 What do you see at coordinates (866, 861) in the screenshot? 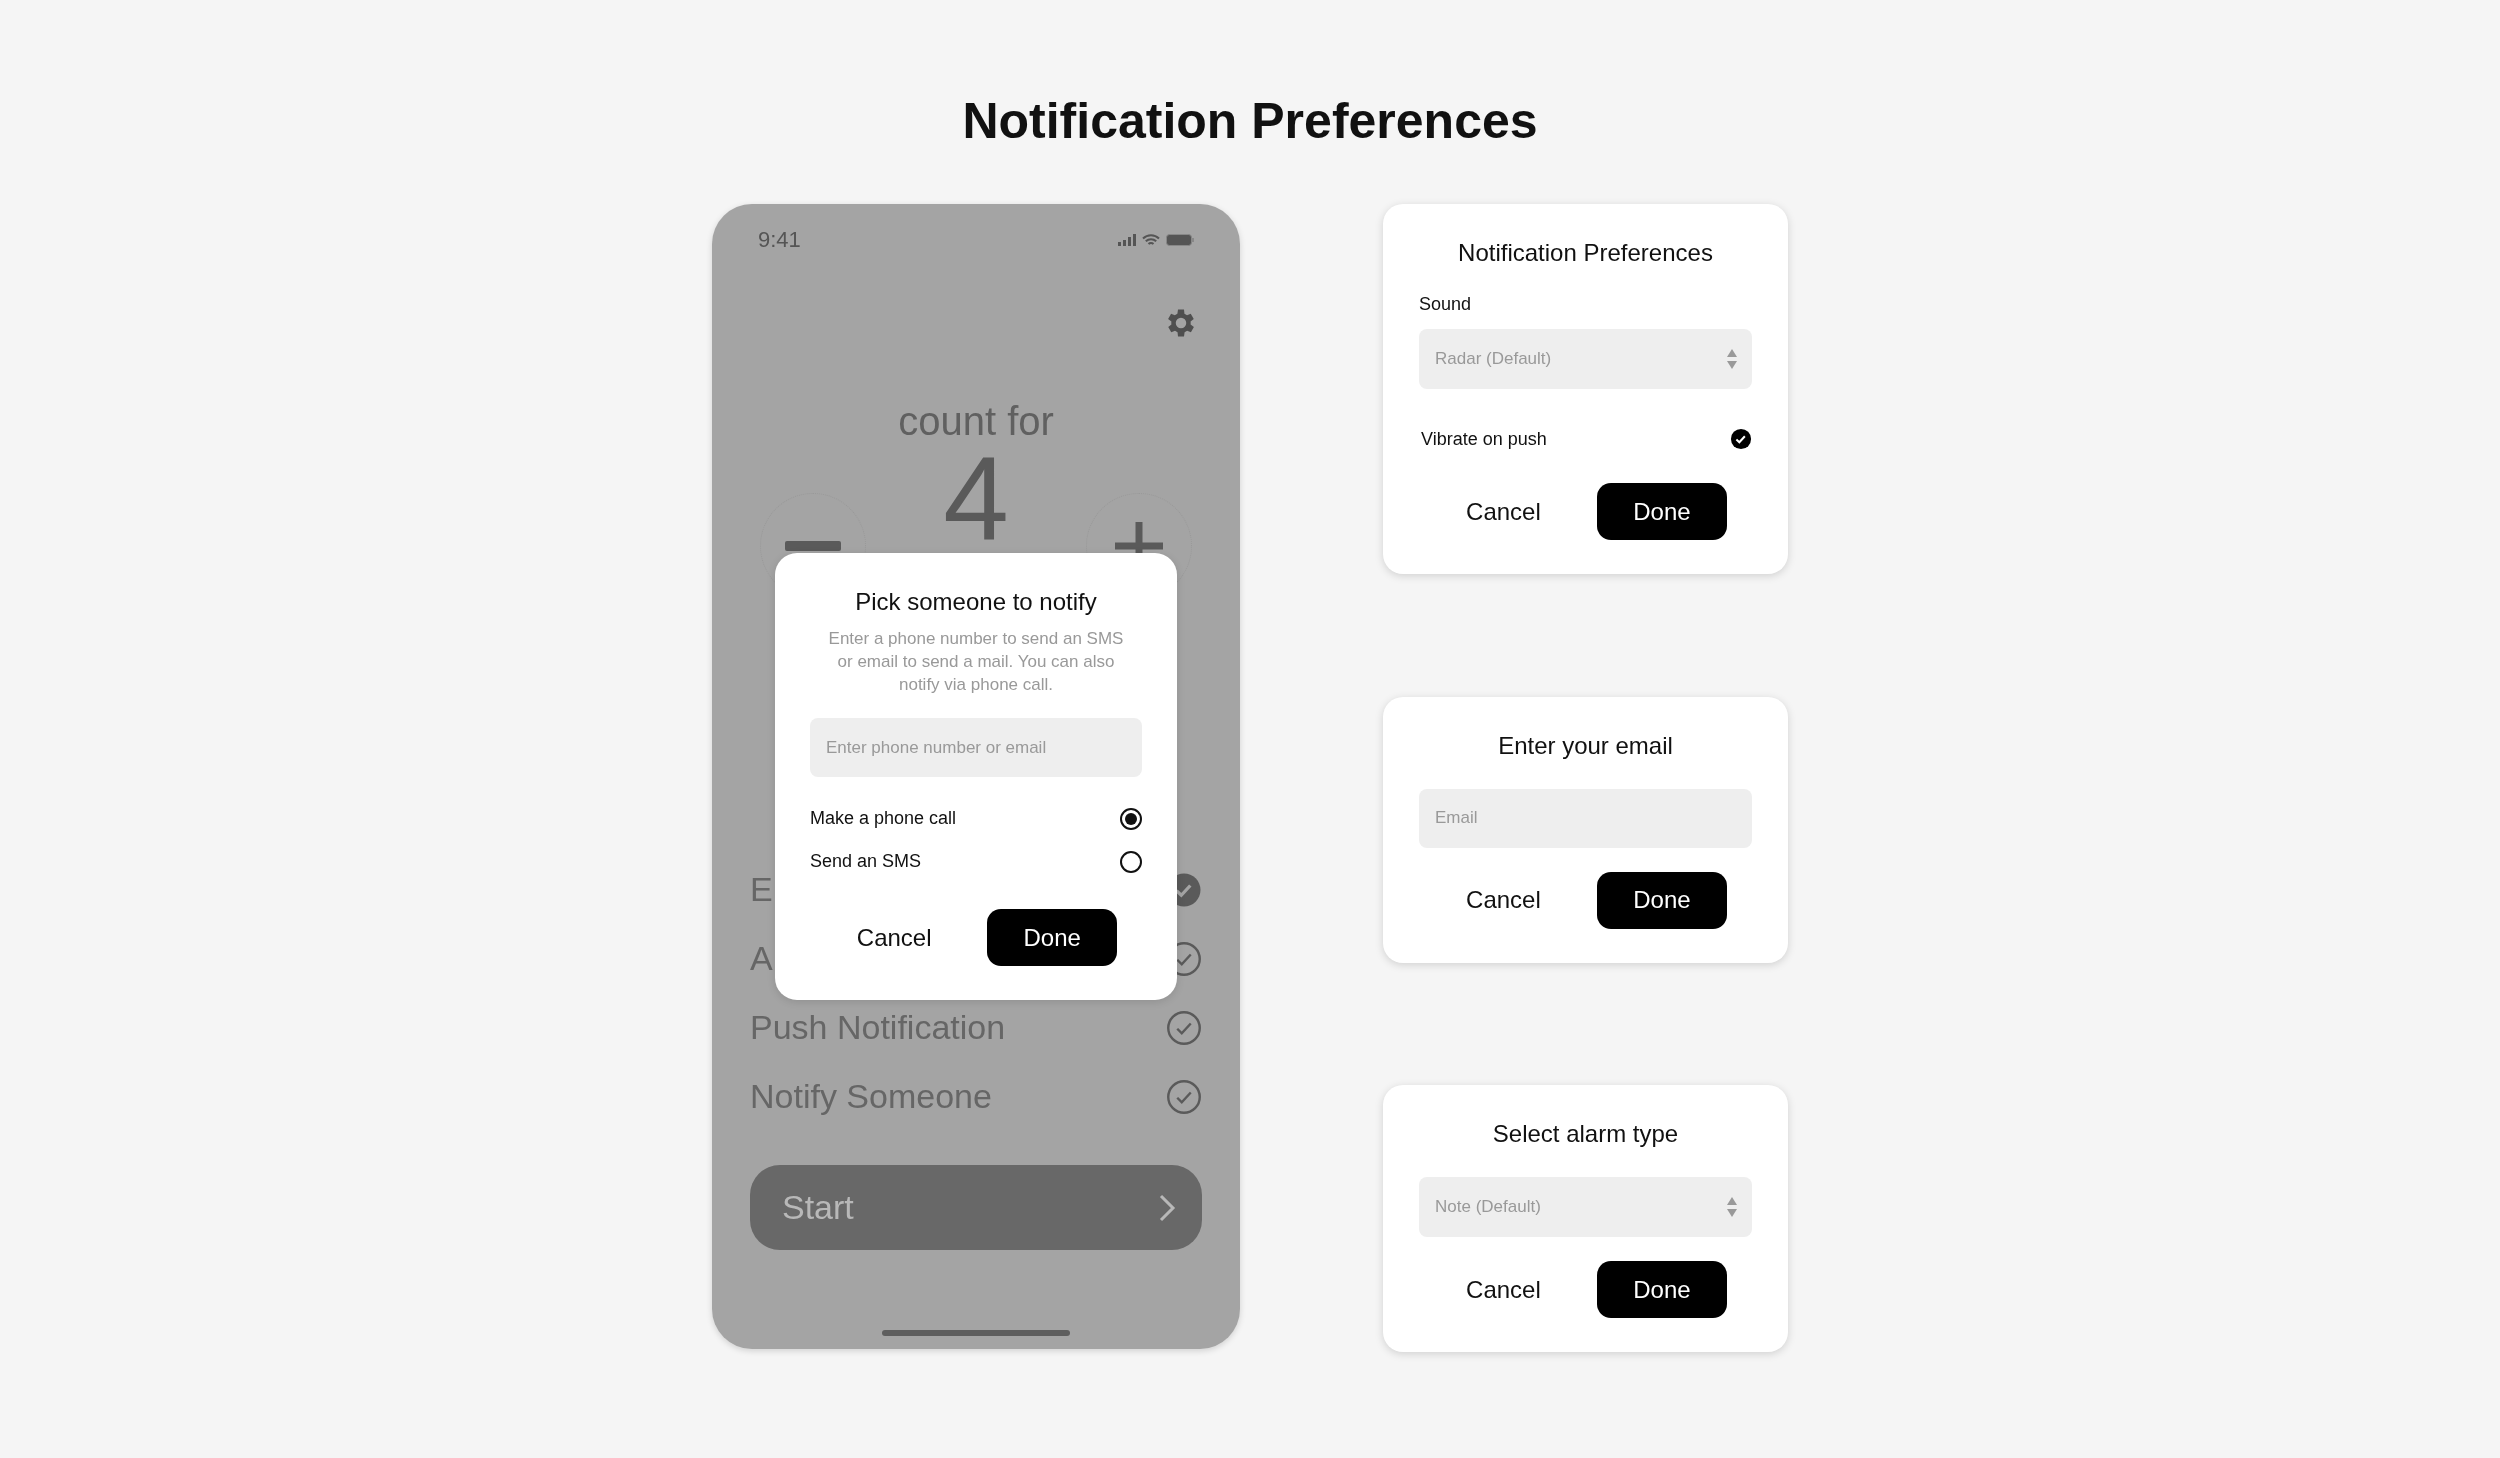
I see `option-label: Send an SMS` at bounding box center [866, 861].